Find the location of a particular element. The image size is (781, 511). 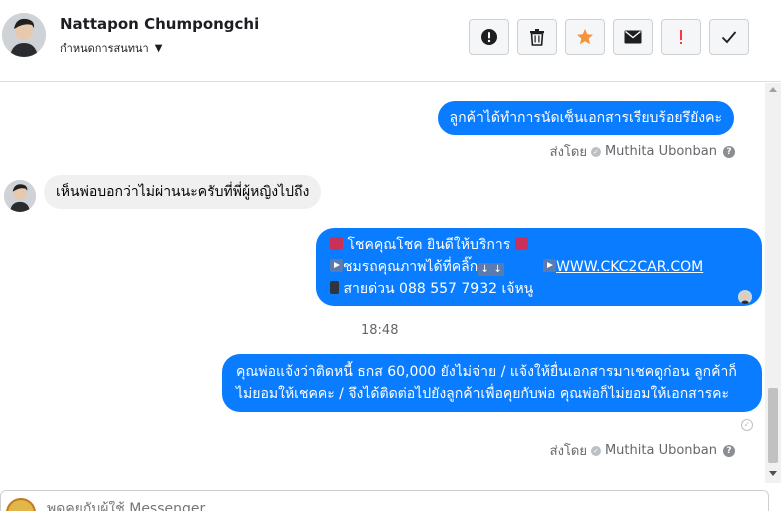

contact-name: Nattapon Chumpongchi is located at coordinates (159, 24).